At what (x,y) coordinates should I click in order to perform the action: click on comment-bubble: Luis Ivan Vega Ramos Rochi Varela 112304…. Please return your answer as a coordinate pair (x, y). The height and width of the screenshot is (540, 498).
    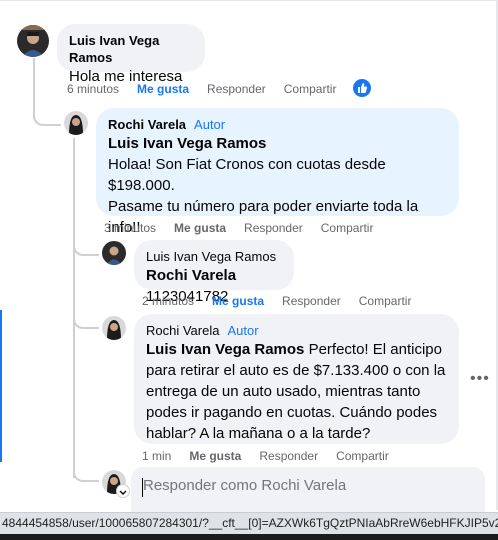
    Looking at the image, I should click on (214, 272).